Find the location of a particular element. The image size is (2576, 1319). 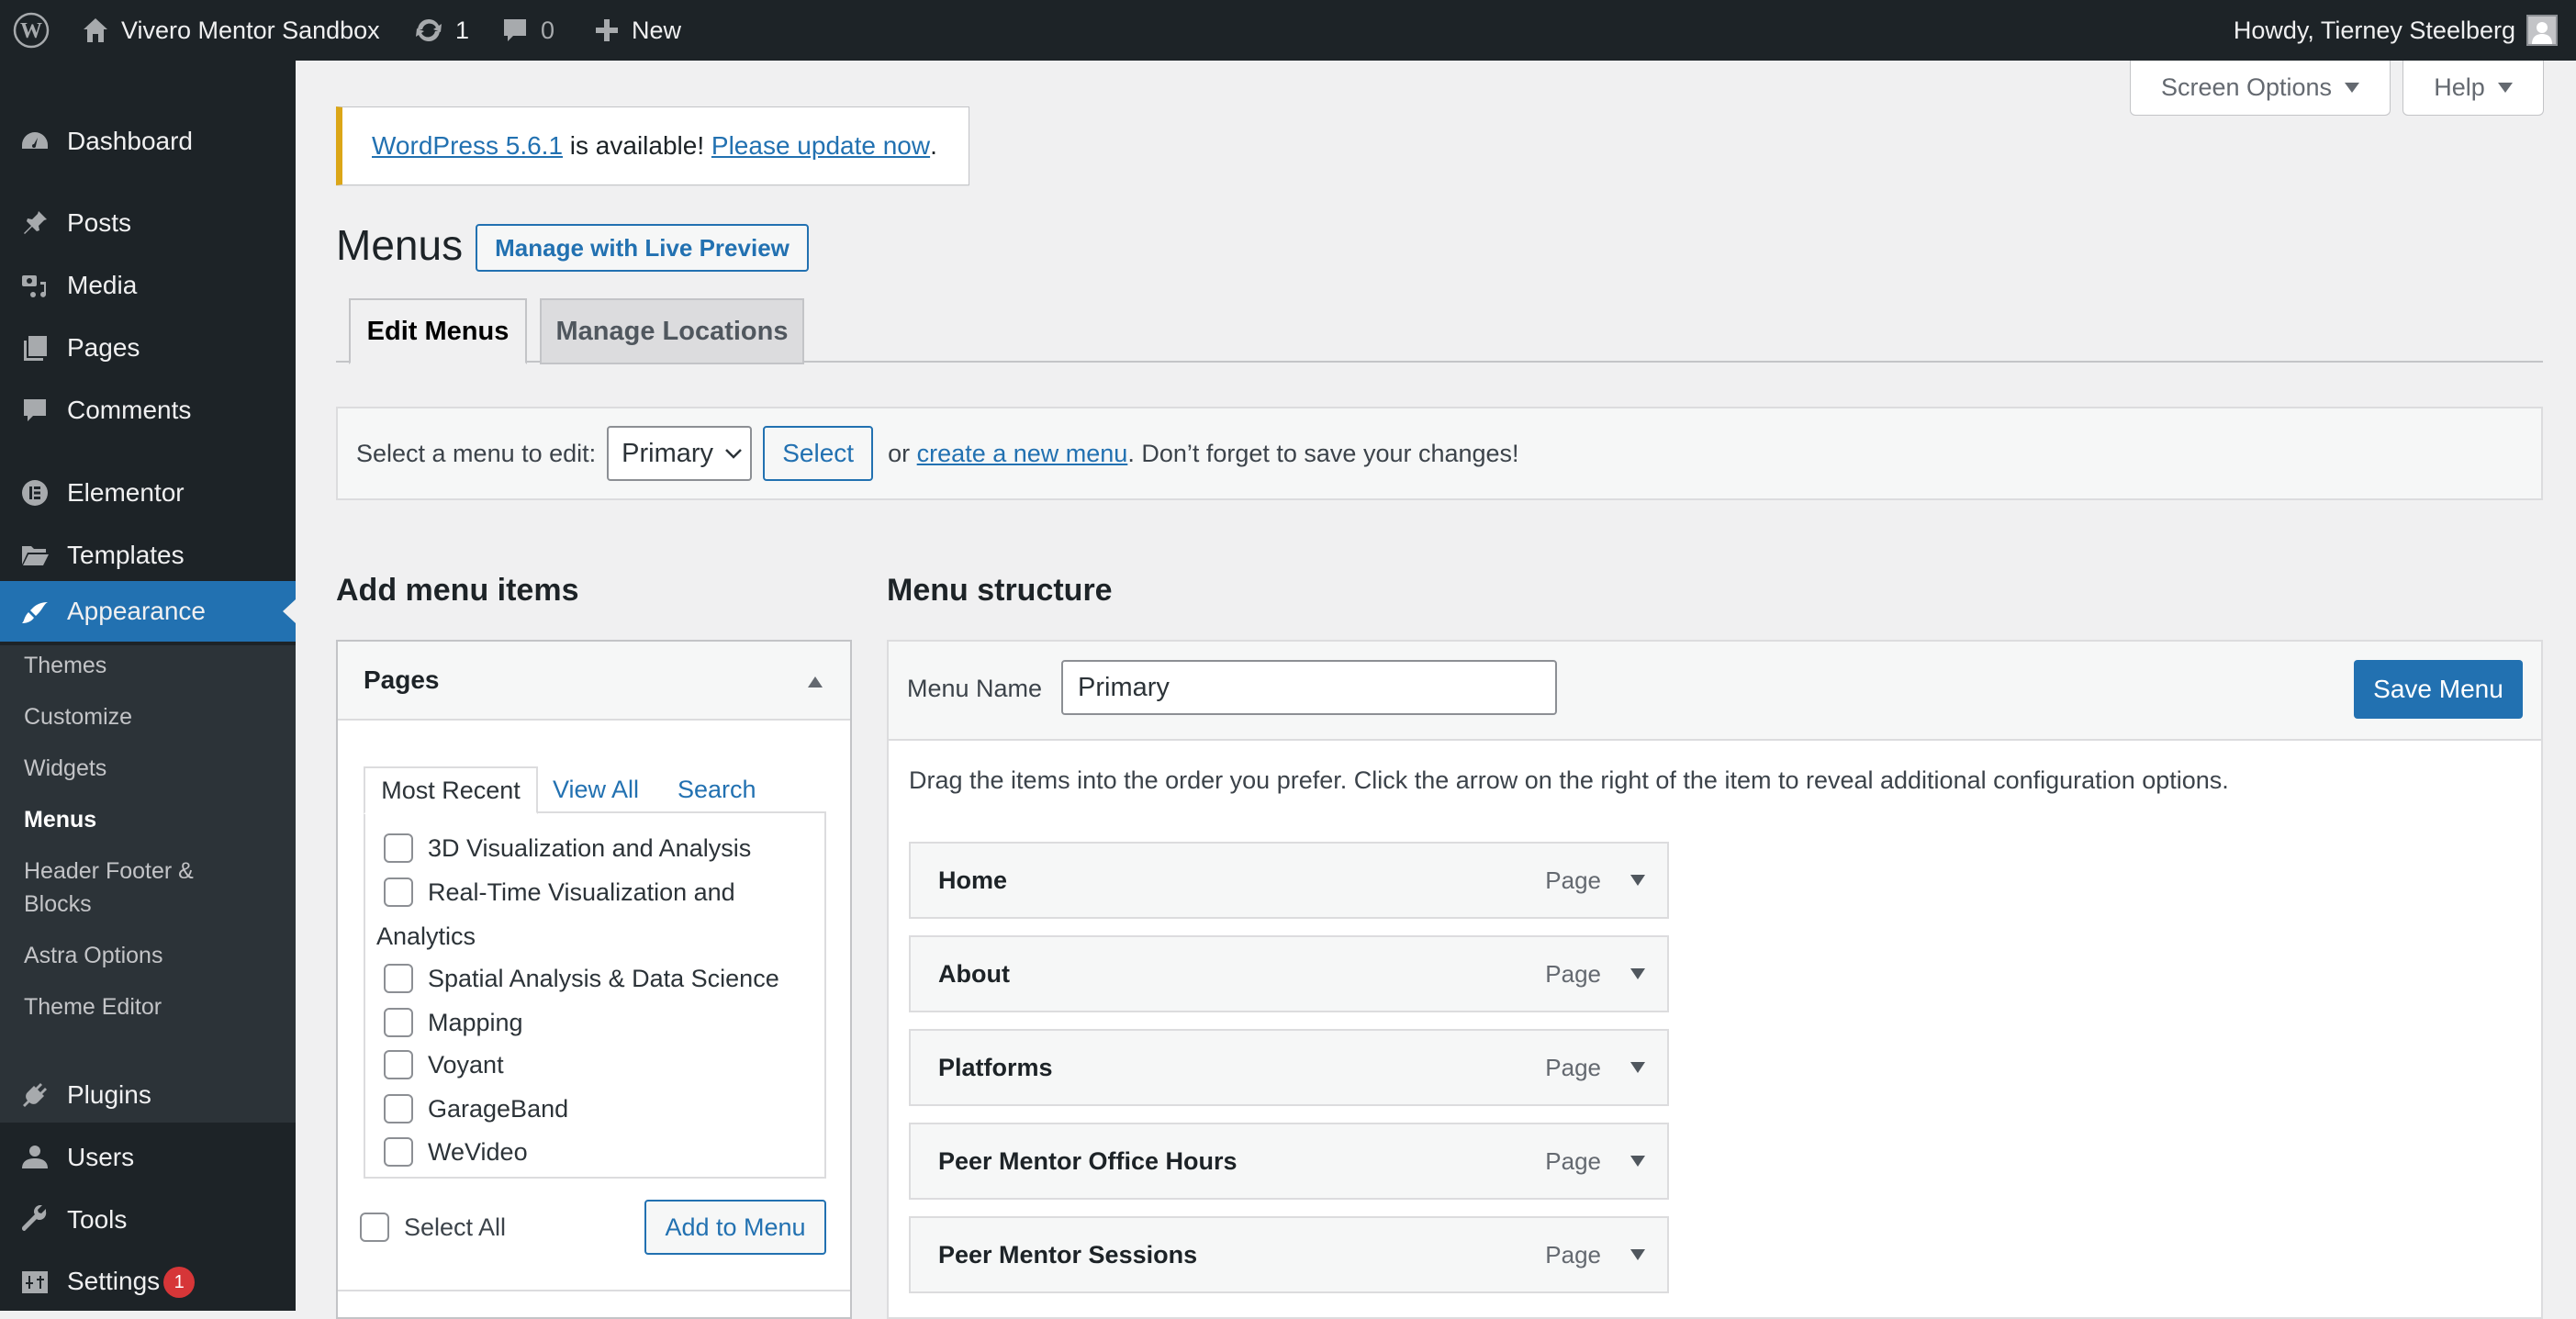

tab-view-all: View All is located at coordinates (596, 789).